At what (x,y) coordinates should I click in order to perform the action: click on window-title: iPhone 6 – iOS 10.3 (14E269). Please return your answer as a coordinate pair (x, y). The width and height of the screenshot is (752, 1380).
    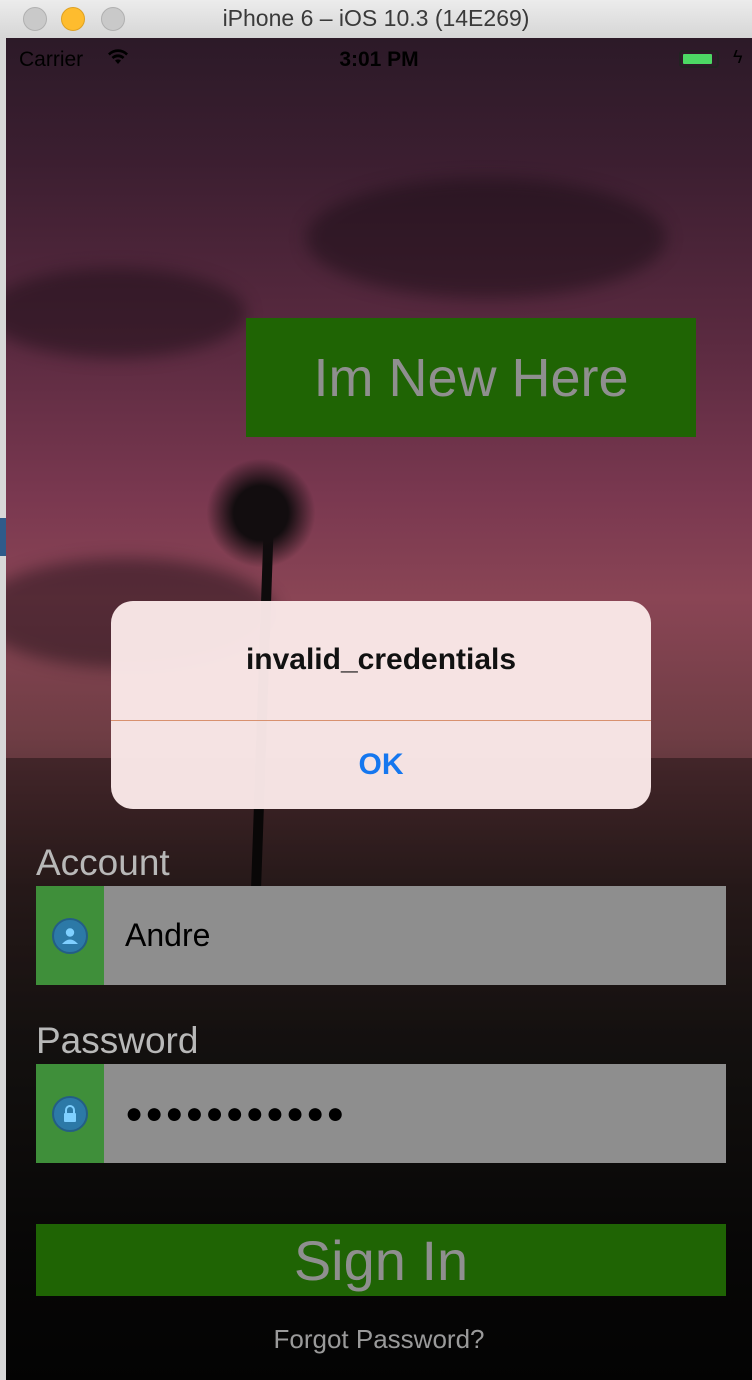
    Looking at the image, I should click on (376, 18).